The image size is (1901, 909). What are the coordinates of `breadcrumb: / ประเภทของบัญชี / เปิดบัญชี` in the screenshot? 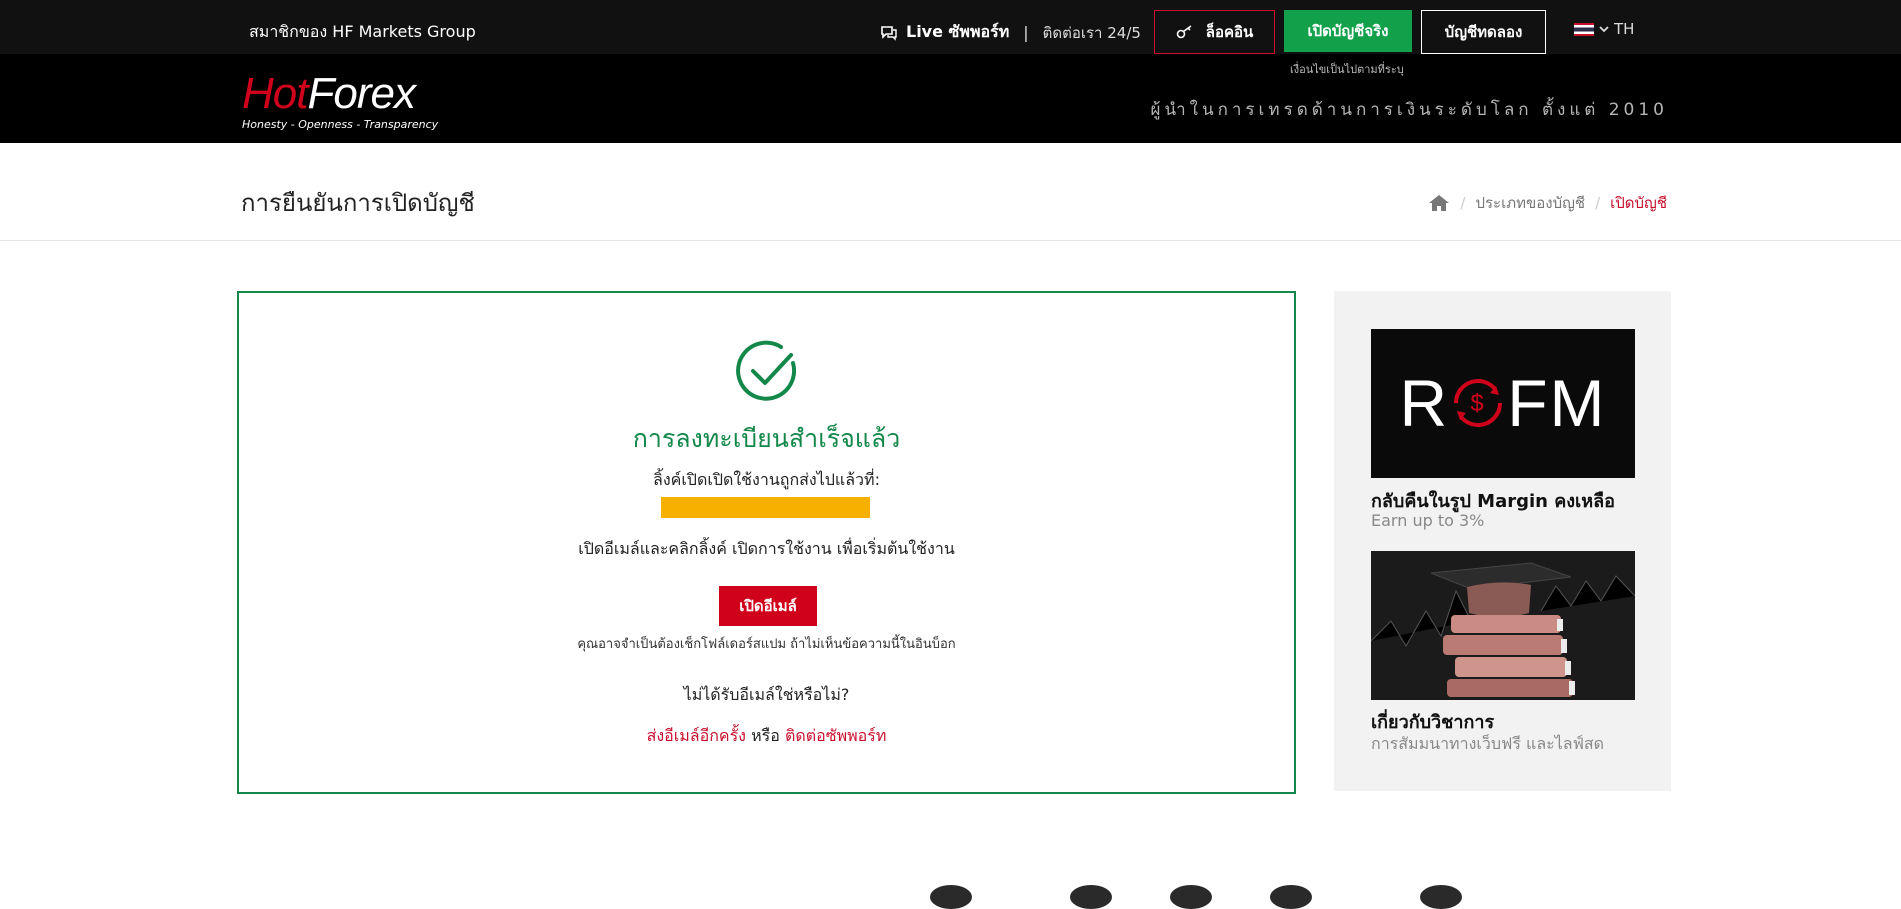 It's located at (1547, 203).